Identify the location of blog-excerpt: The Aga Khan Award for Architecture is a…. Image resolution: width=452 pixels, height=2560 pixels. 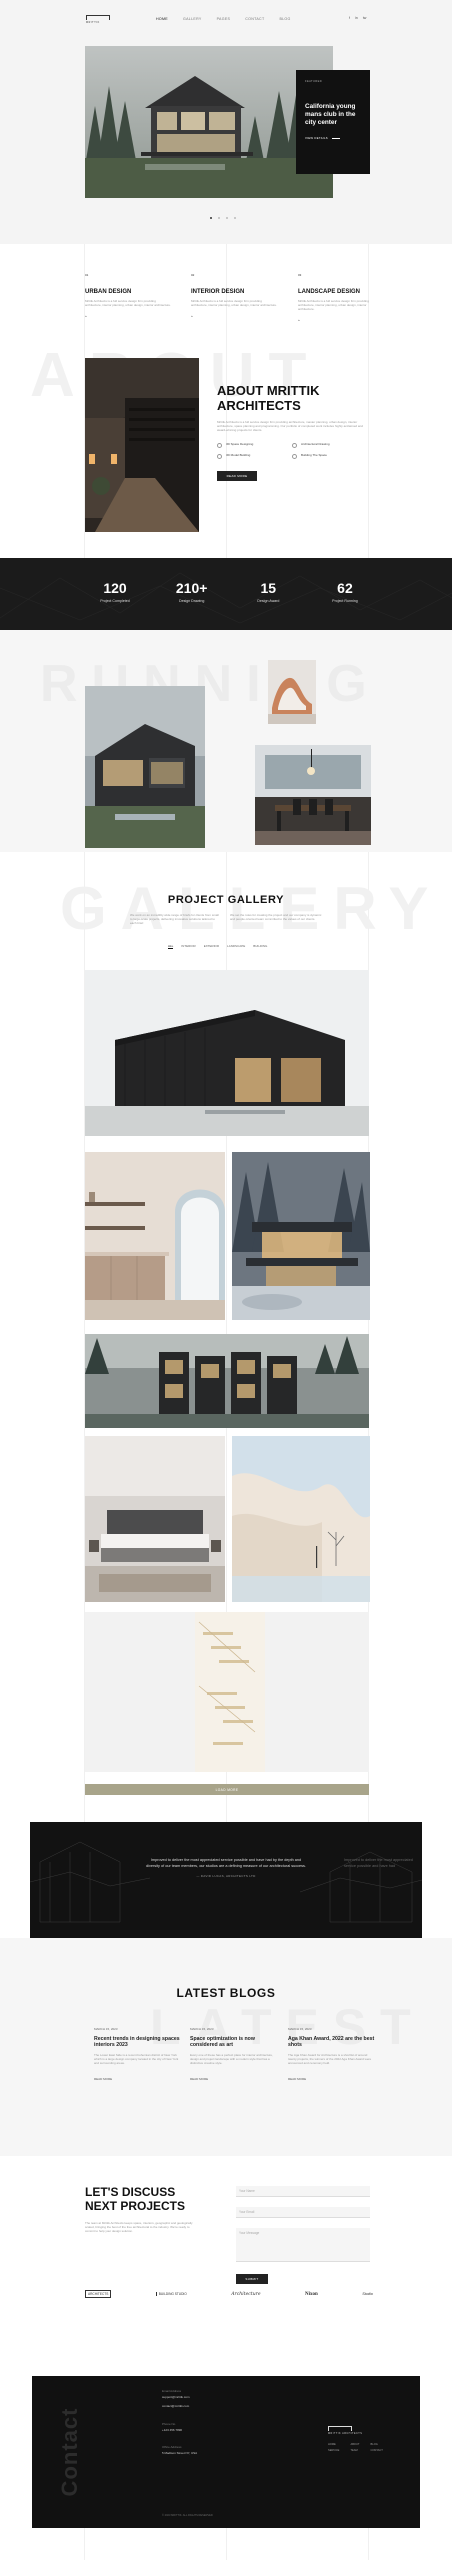
(330, 2058).